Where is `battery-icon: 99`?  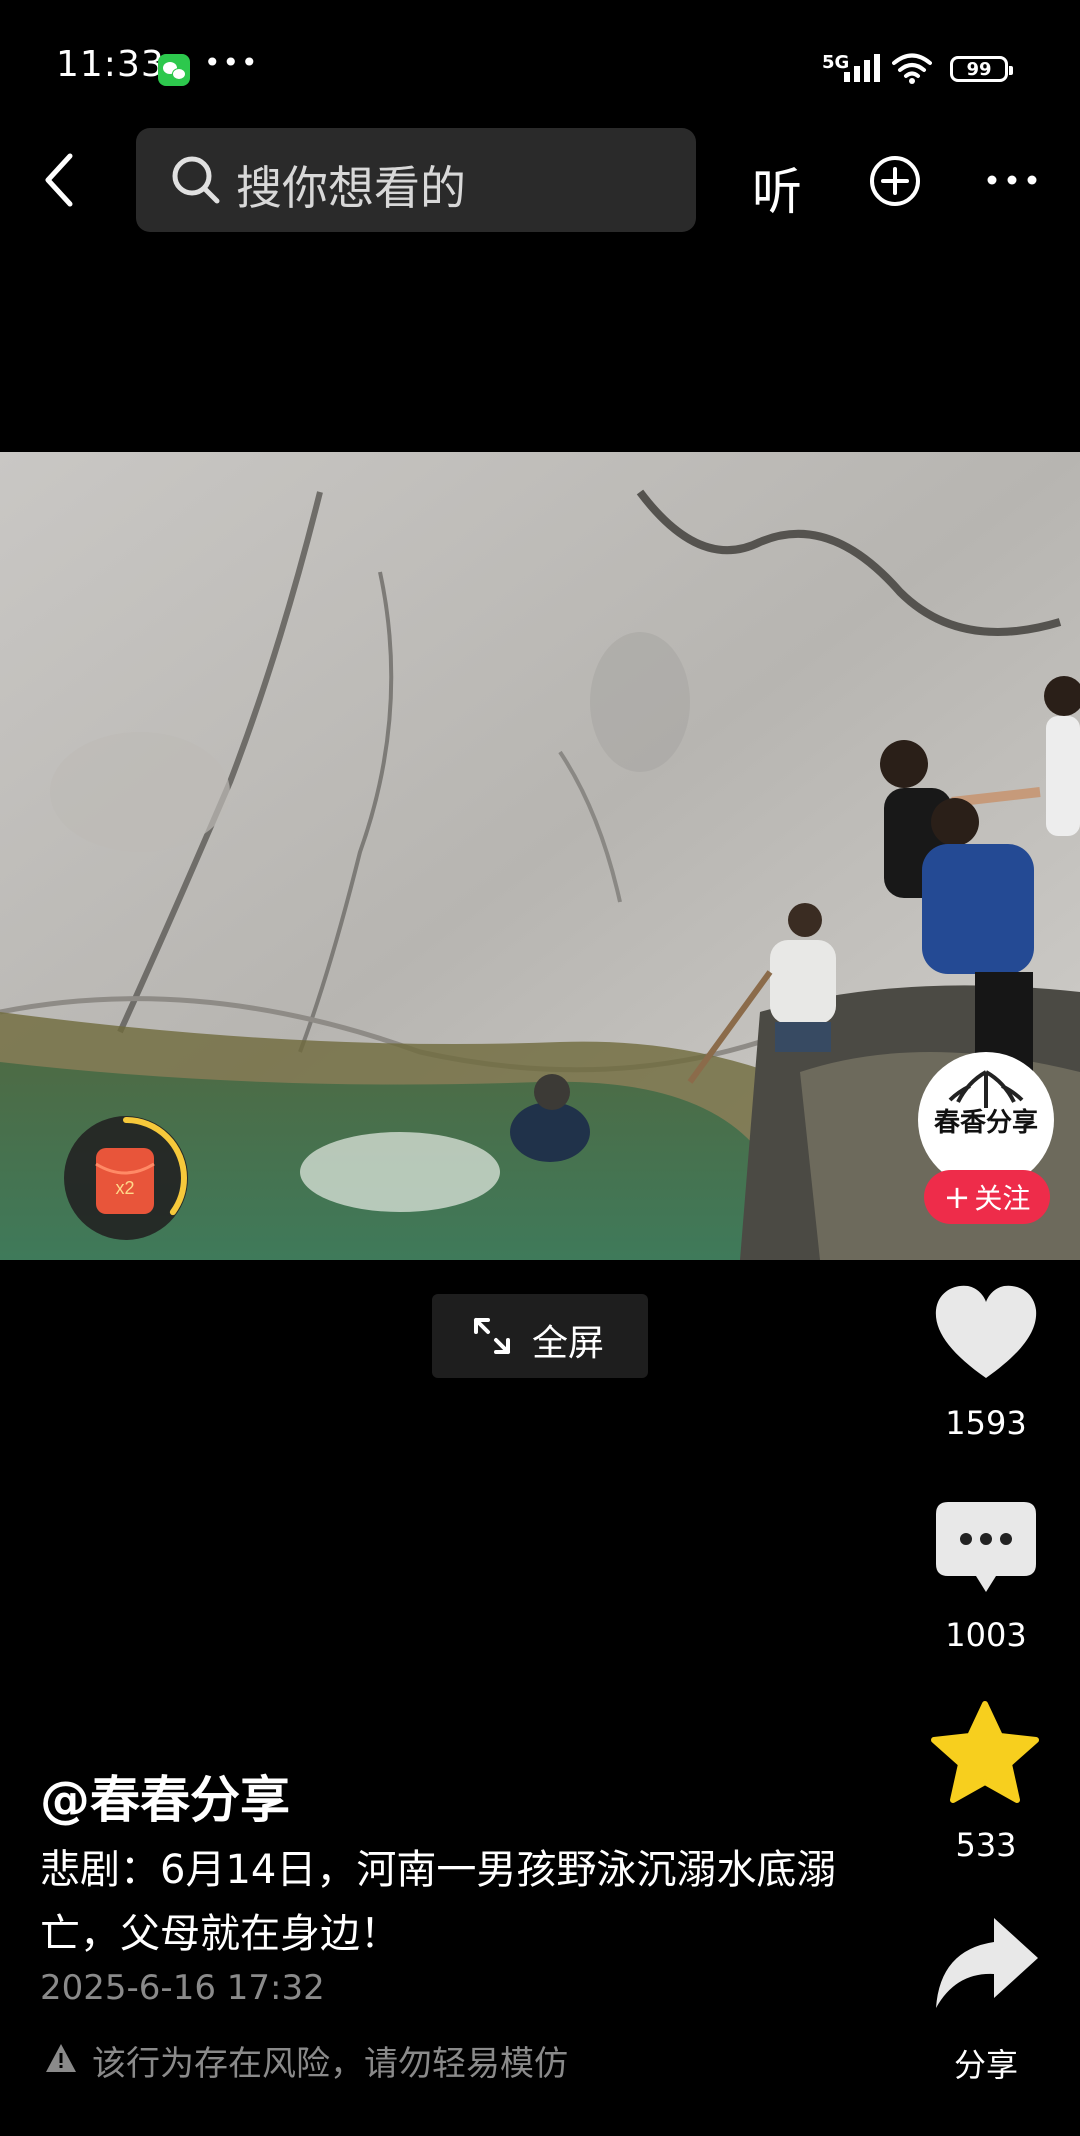
battery-icon: 99 is located at coordinates (981, 69).